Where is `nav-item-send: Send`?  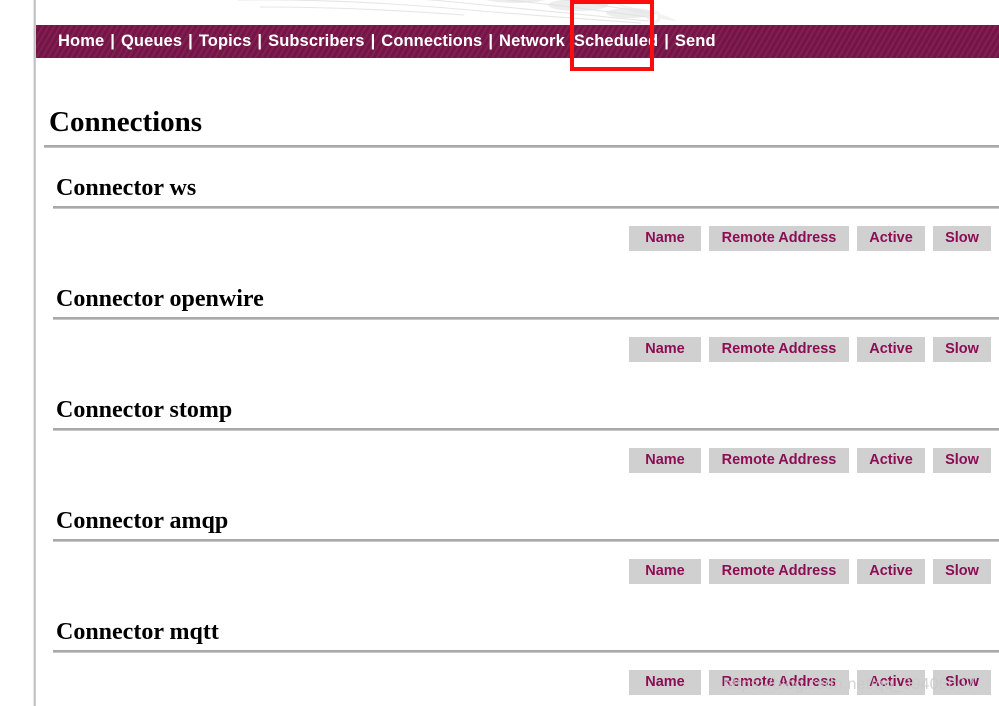
nav-item-send: Send is located at coordinates (695, 41).